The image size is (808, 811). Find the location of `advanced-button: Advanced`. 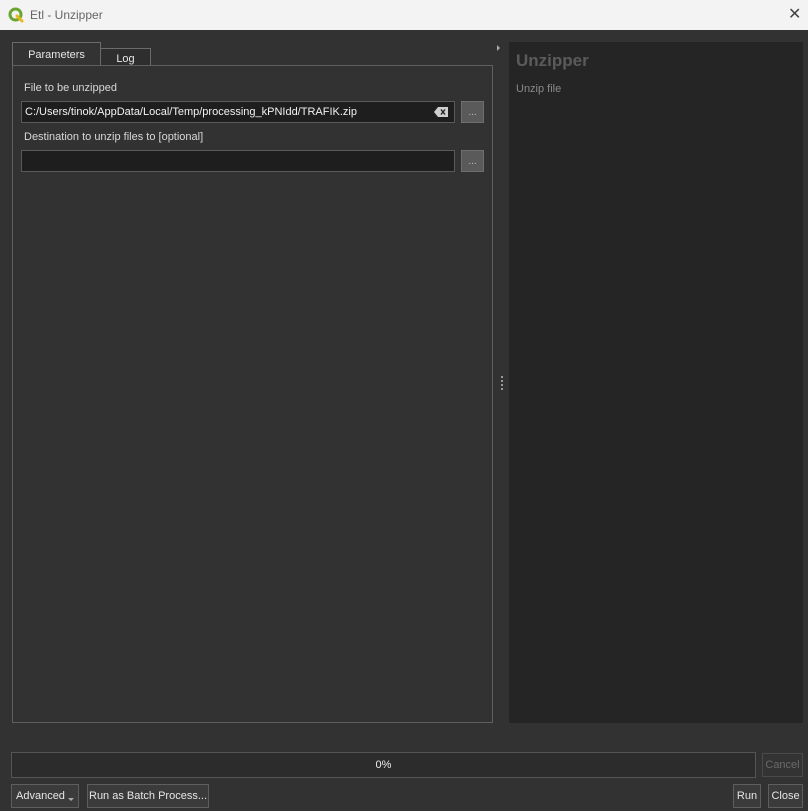

advanced-button: Advanced is located at coordinates (45, 796).